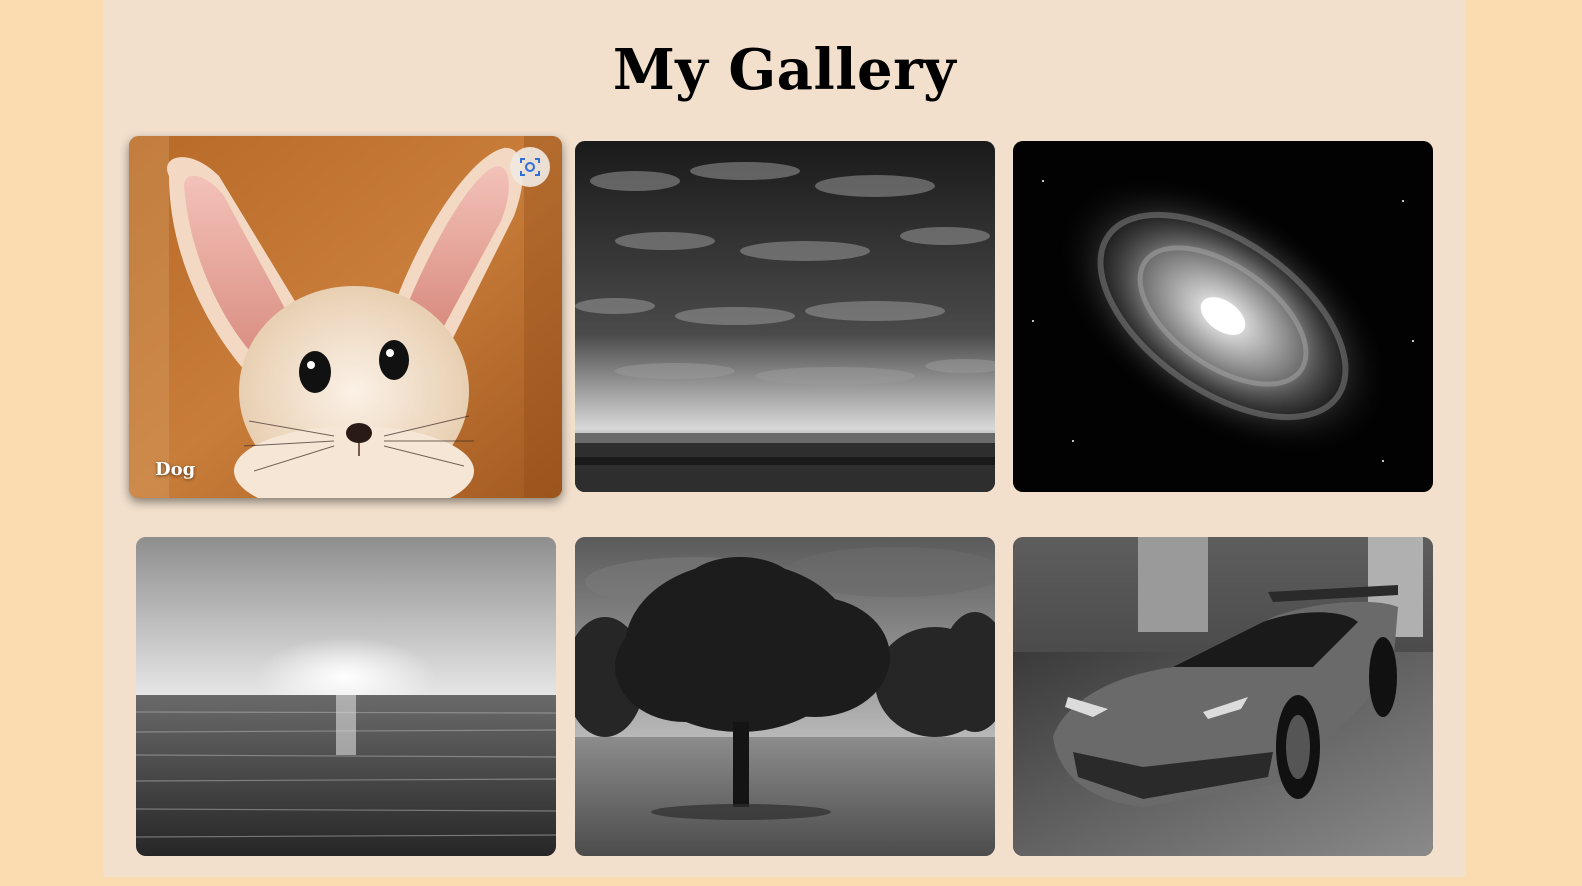  I want to click on visual-search-icon, so click(530, 167).